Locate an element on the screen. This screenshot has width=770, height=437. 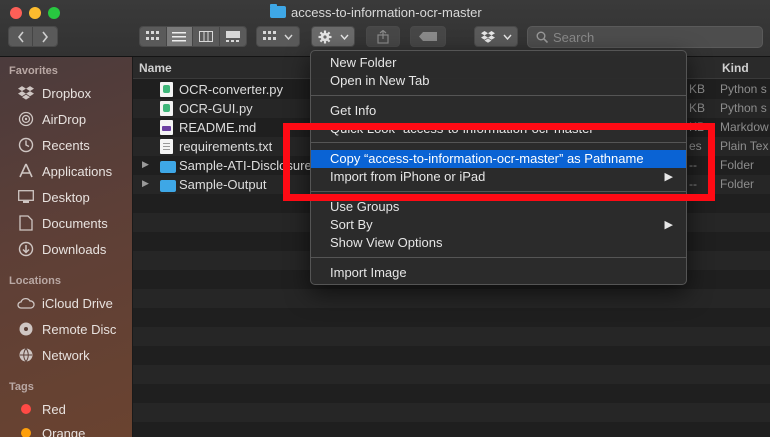
favorites-header: Favorites is located at coordinates (33, 71).